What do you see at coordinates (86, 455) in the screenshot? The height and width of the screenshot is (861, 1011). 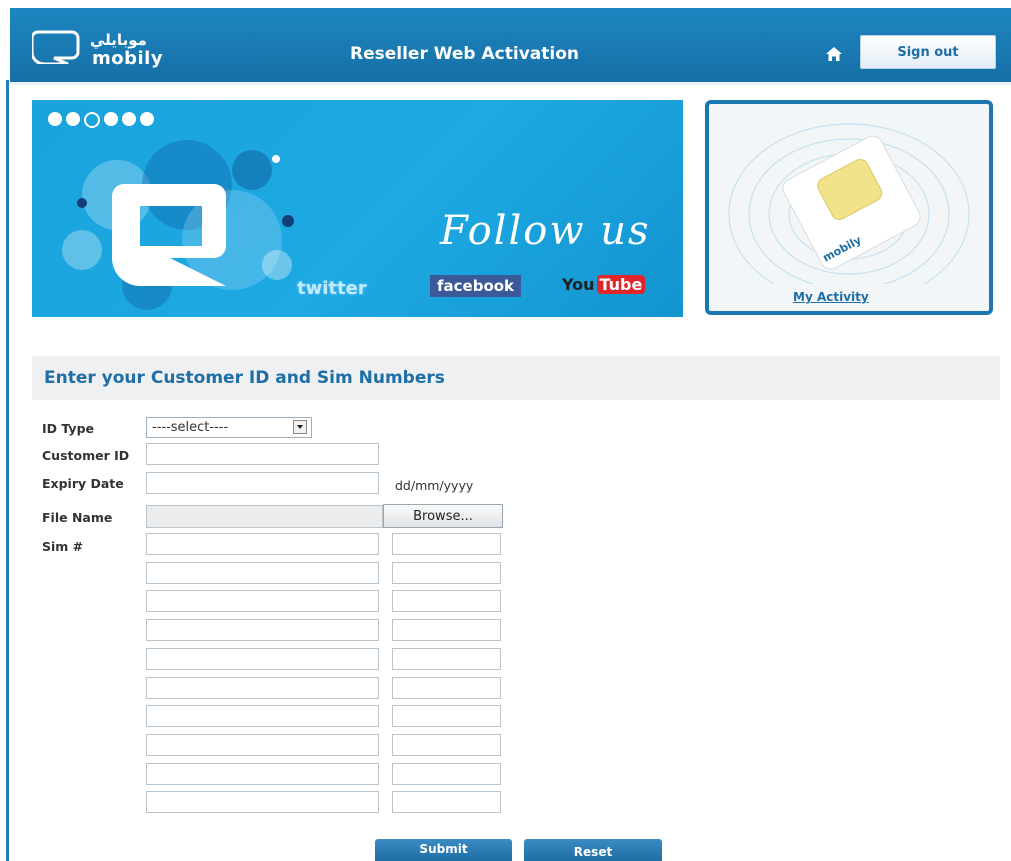 I see `customer-id-label: Customer ID` at bounding box center [86, 455].